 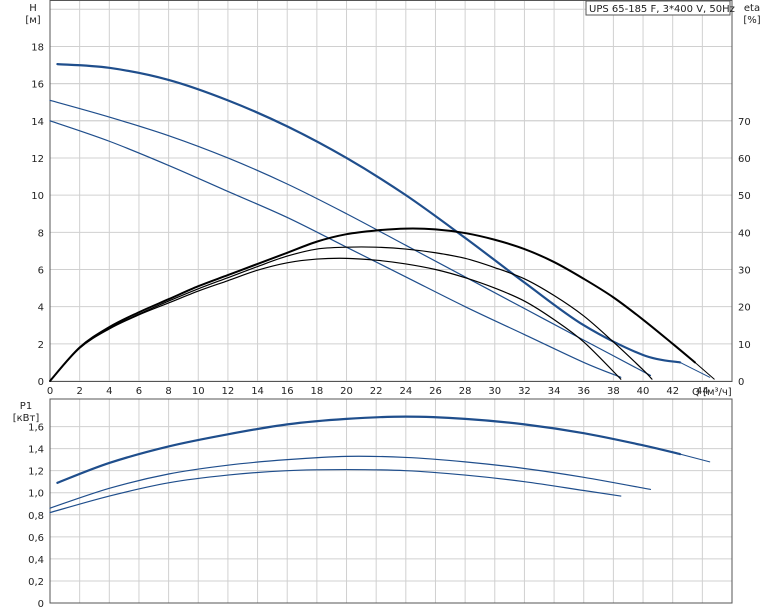 I want to click on x-tick-label: 0, so click(x=50, y=391).